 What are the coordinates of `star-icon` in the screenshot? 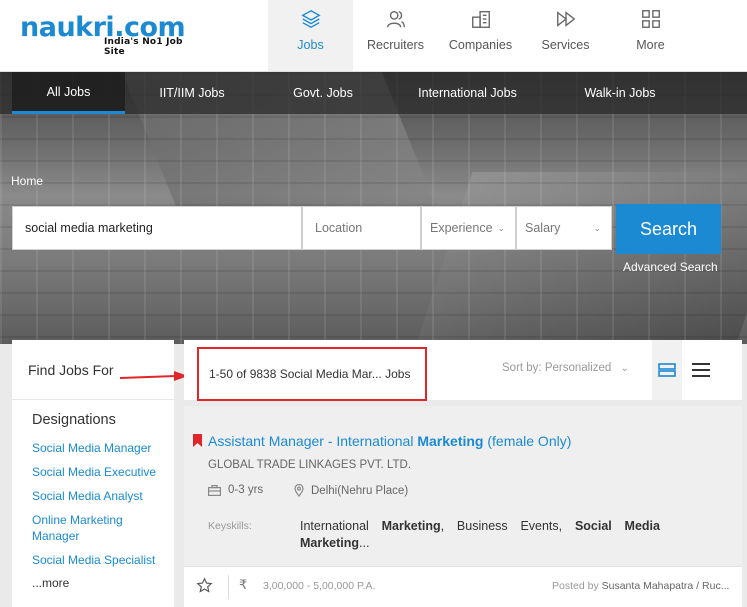 It's located at (204, 585).